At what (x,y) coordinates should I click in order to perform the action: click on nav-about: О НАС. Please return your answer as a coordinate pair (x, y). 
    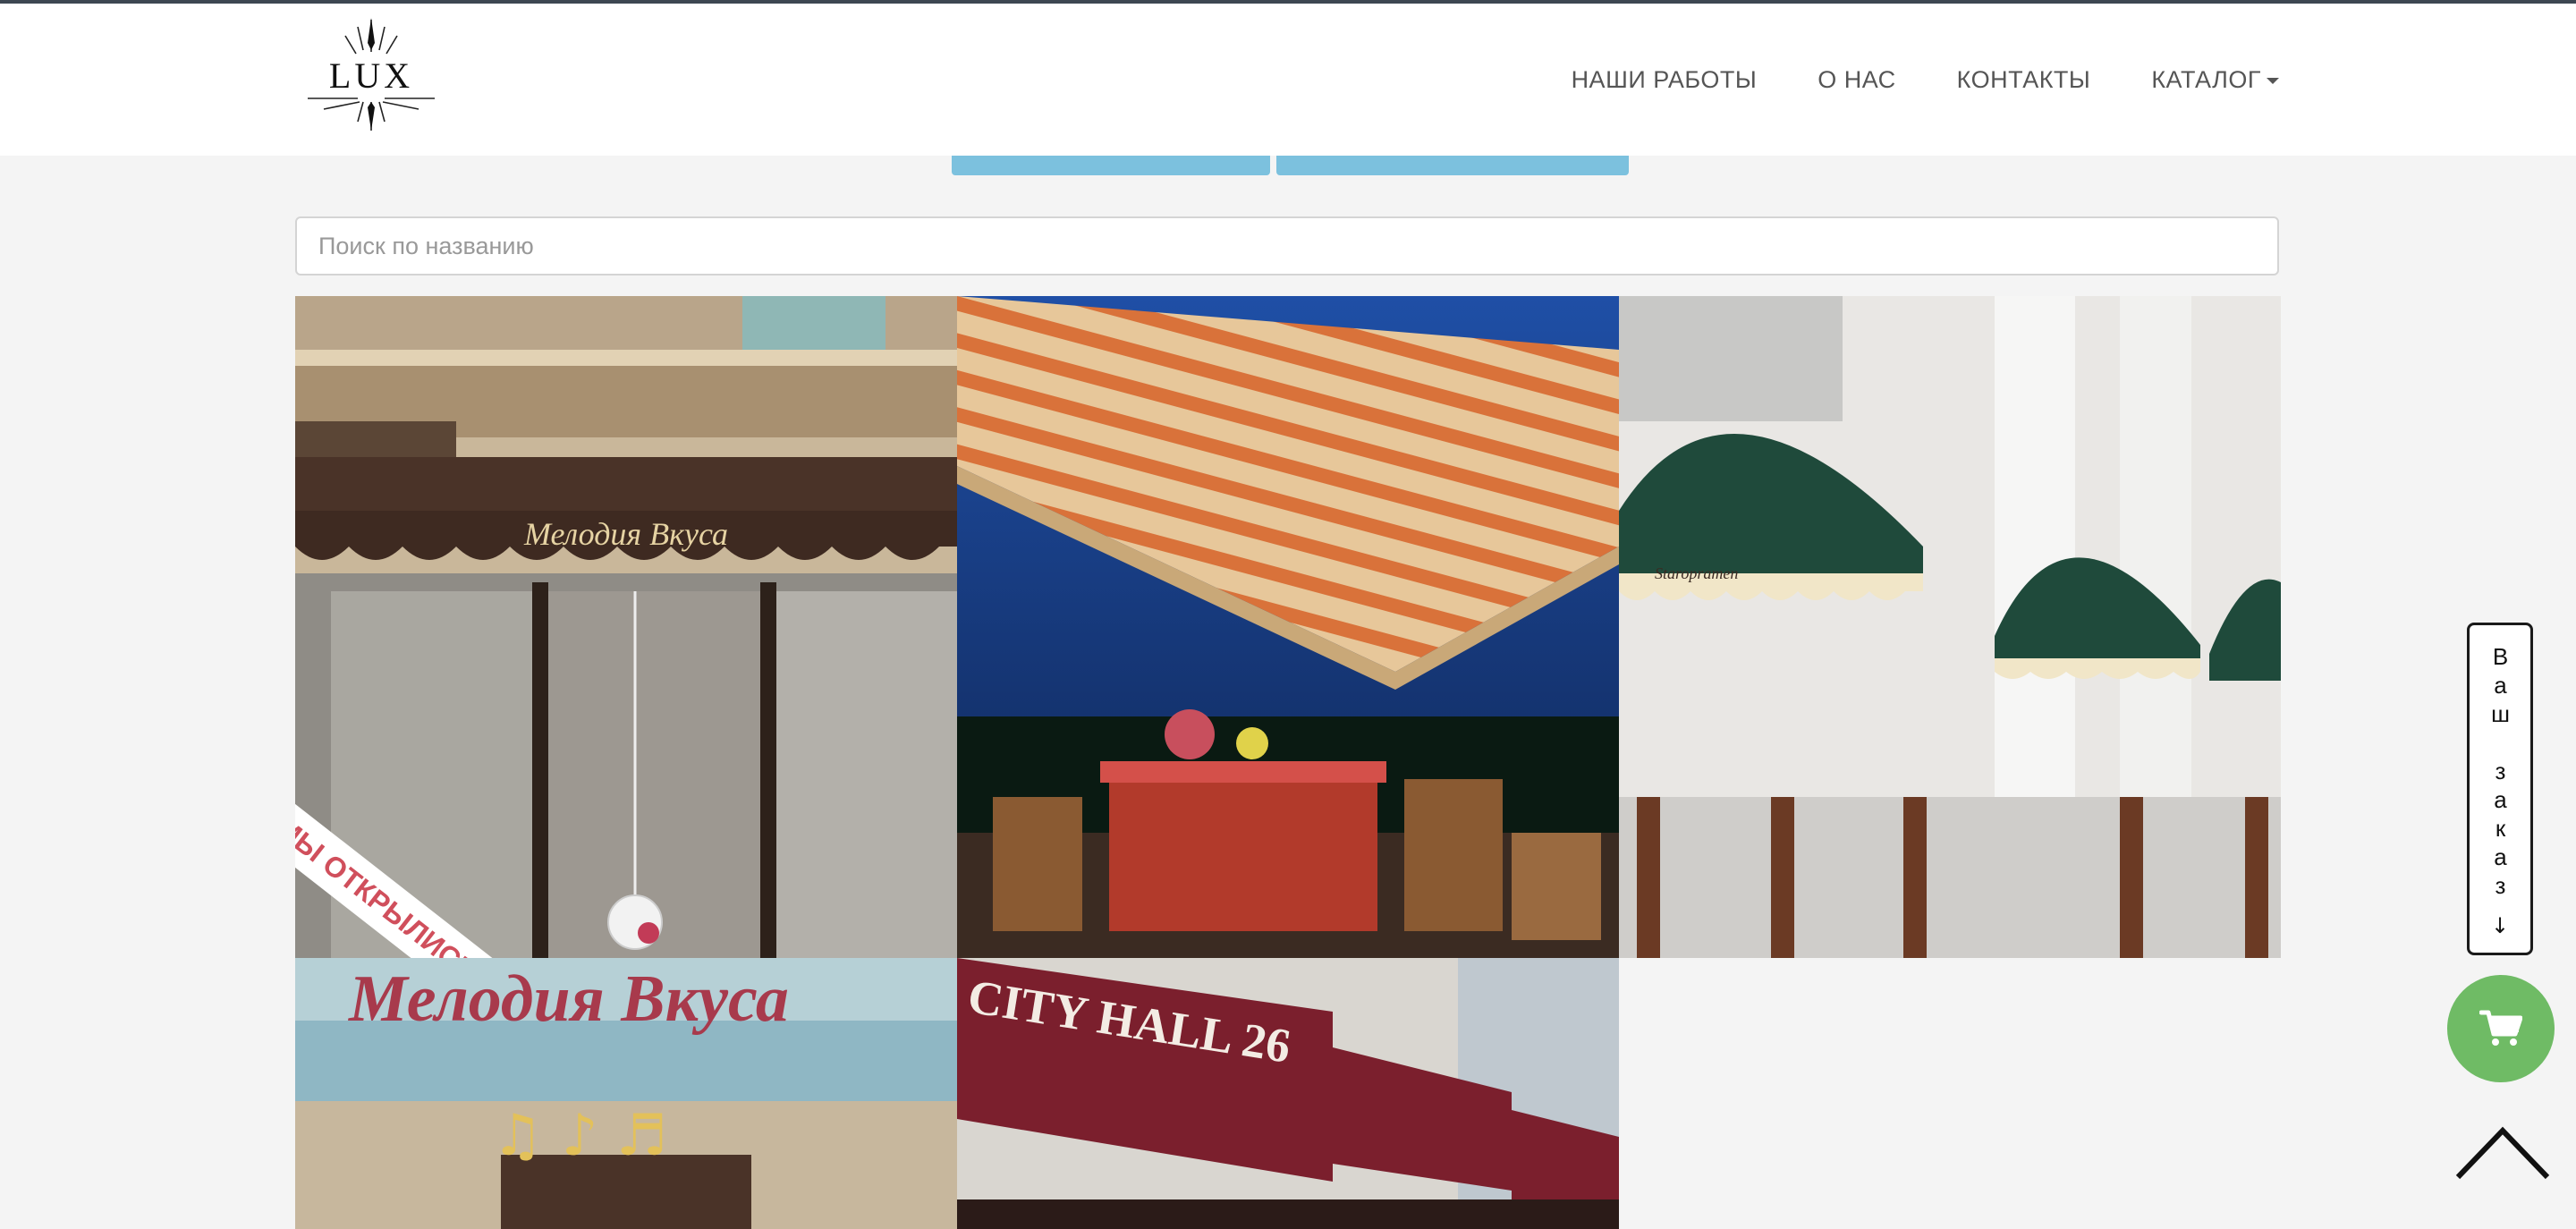
    Looking at the image, I should click on (1856, 80).